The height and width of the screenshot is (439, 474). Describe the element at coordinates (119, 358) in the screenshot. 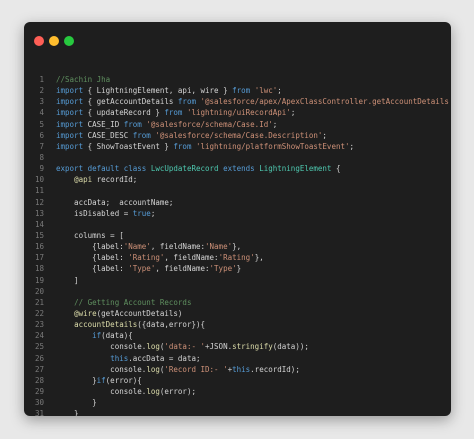

I see `code-token: this` at that location.